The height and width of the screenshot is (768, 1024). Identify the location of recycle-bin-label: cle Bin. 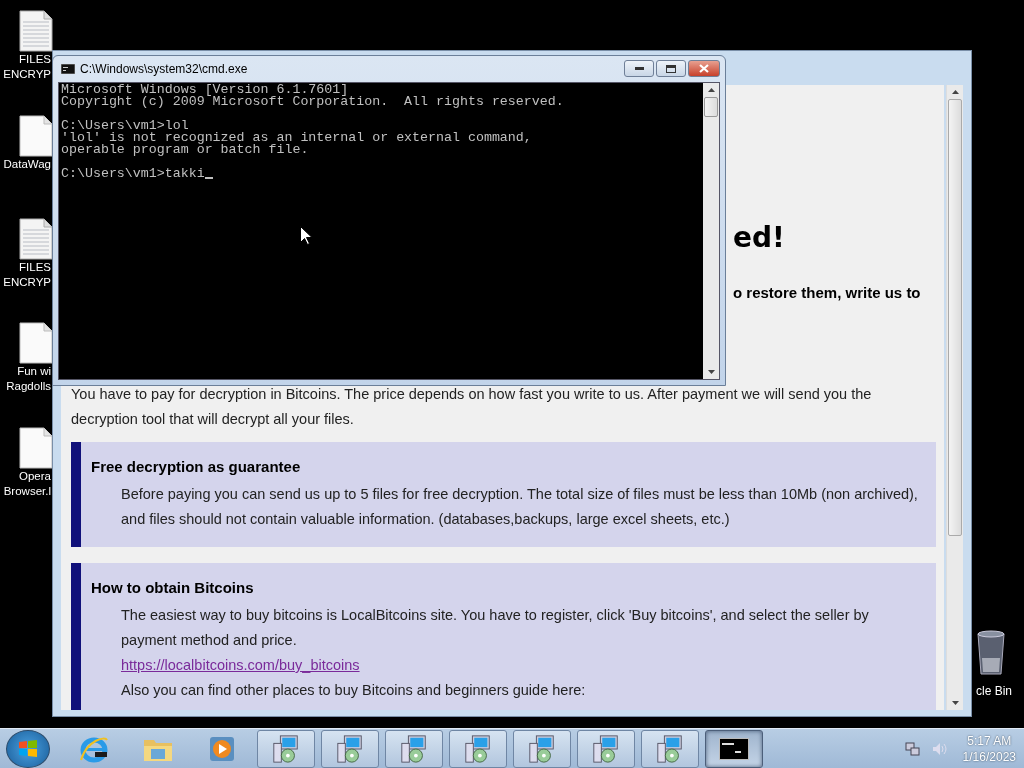
(994, 691).